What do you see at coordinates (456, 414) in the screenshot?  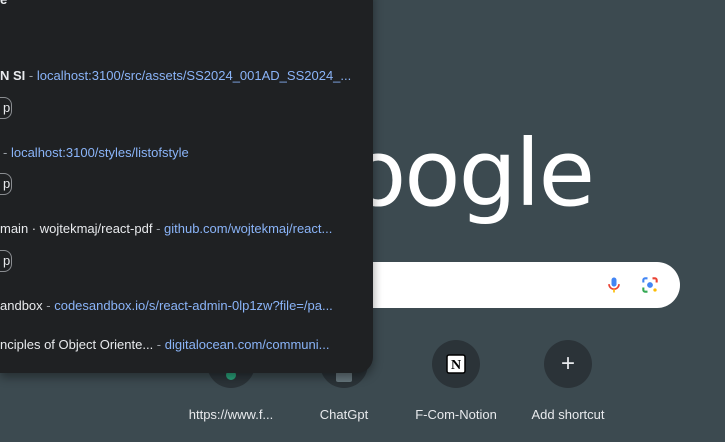 I see `shortcut-label: F-Com-Notion` at bounding box center [456, 414].